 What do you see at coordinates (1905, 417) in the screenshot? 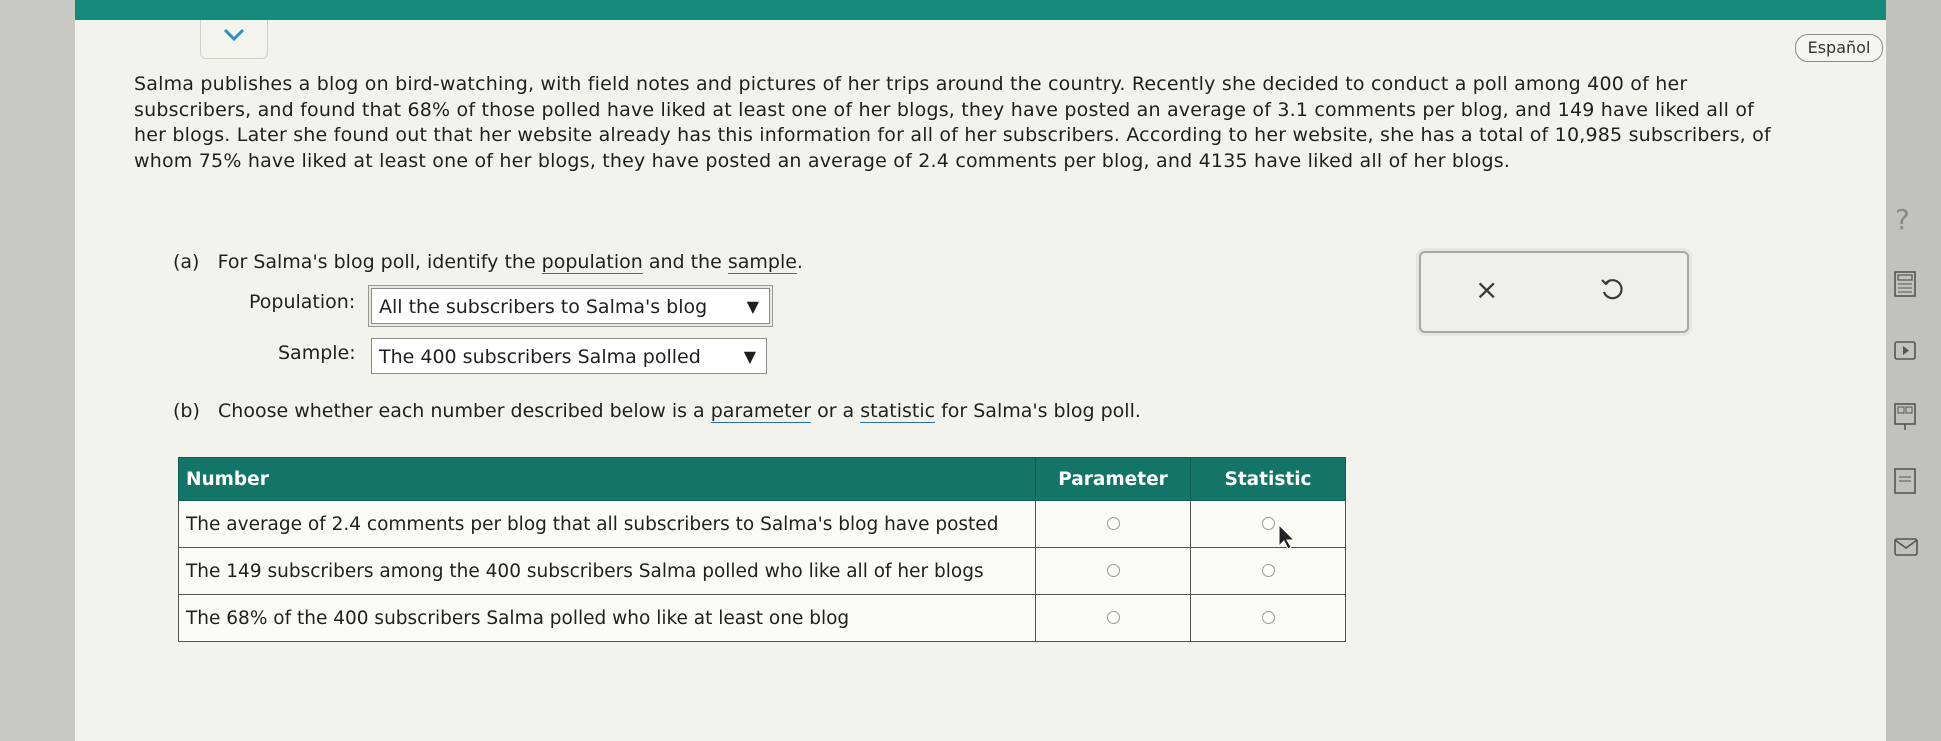
I see `reference-icon` at bounding box center [1905, 417].